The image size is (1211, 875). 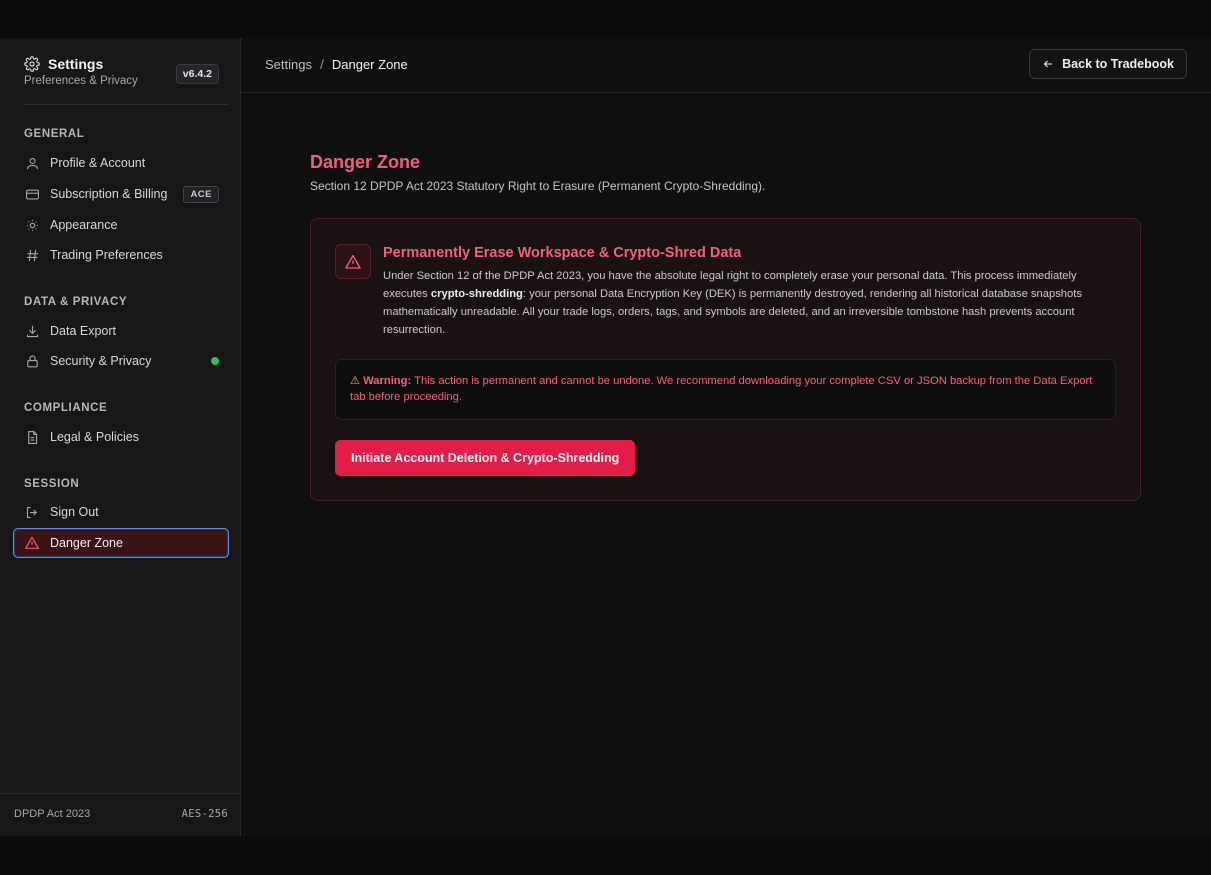 What do you see at coordinates (197, 74) in the screenshot?
I see `version-badge: v6.4.2` at bounding box center [197, 74].